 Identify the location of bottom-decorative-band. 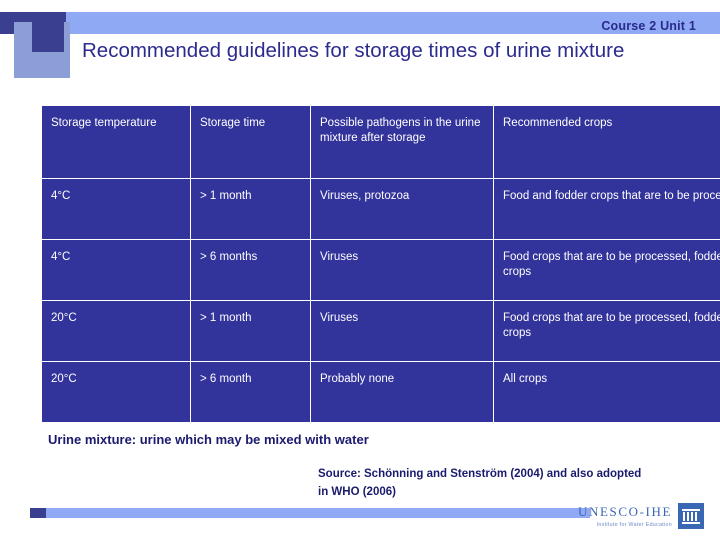
(310, 513).